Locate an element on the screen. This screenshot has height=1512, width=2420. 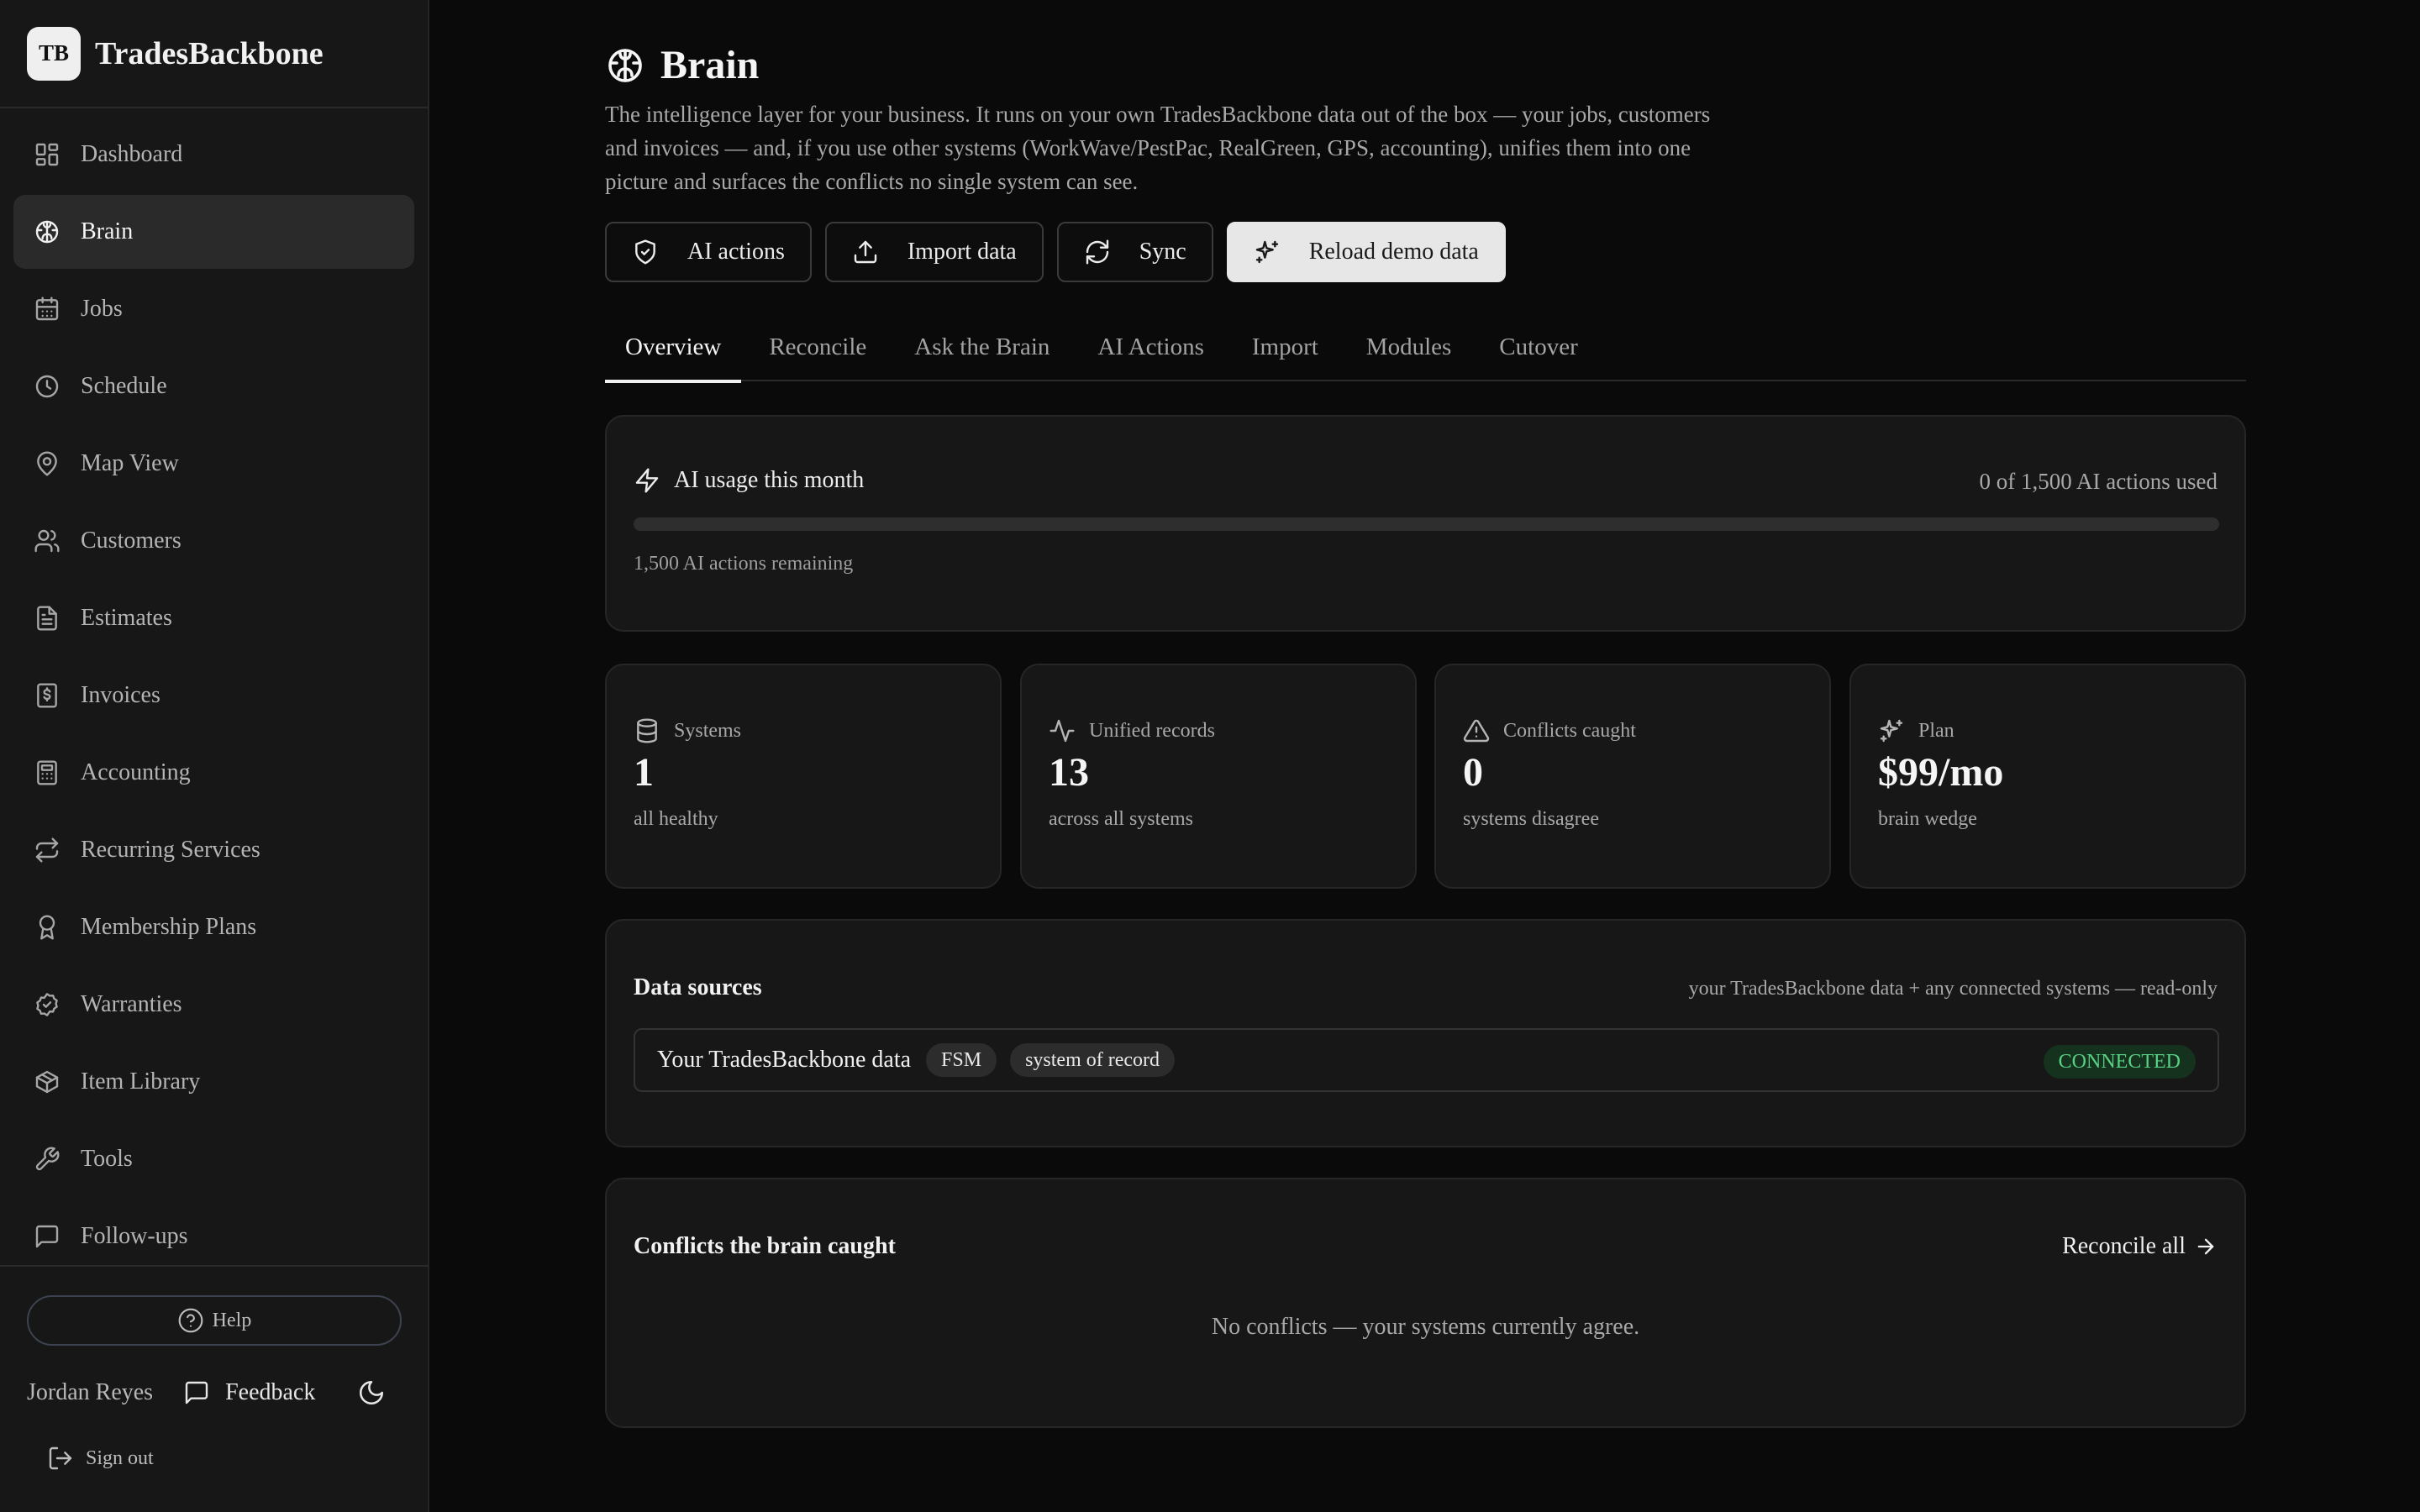
stat-label-text: Unified records is located at coordinates (1152, 730).